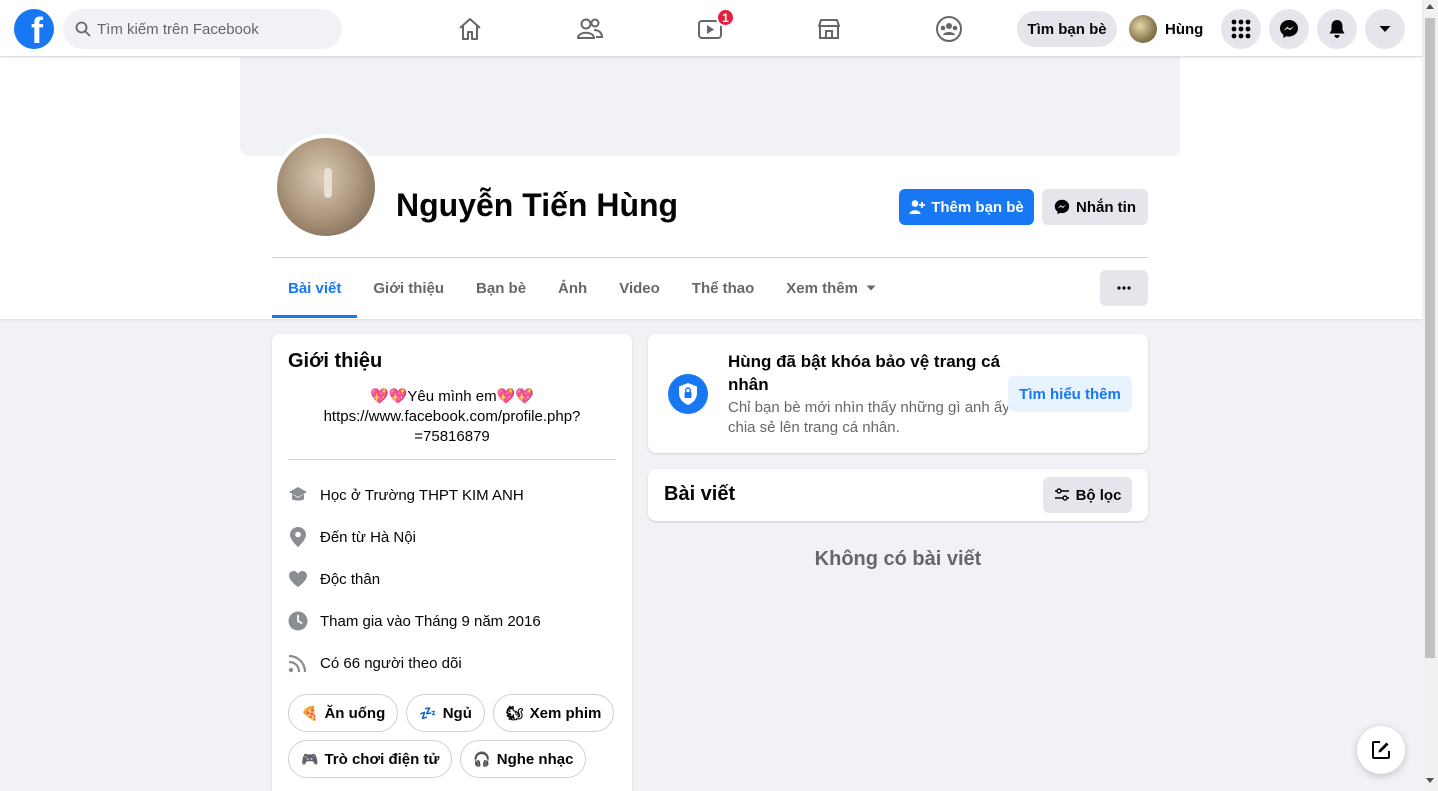  What do you see at coordinates (1067, 29) in the screenshot?
I see `find-friends-button: Tìm bạn bè` at bounding box center [1067, 29].